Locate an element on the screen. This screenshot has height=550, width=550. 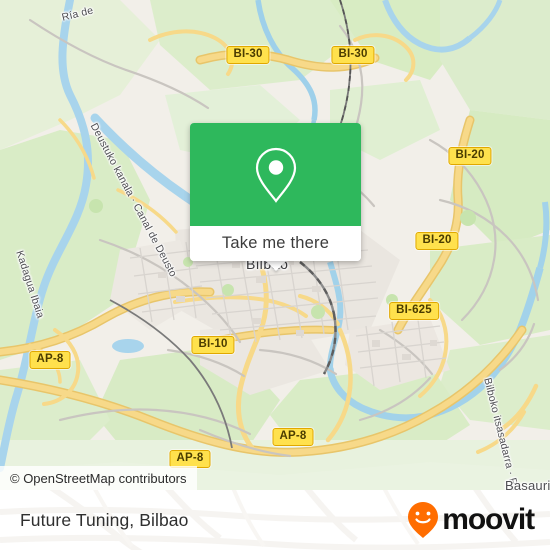
road-shield-bi-30-east: BI-30 is located at coordinates (353, 55).